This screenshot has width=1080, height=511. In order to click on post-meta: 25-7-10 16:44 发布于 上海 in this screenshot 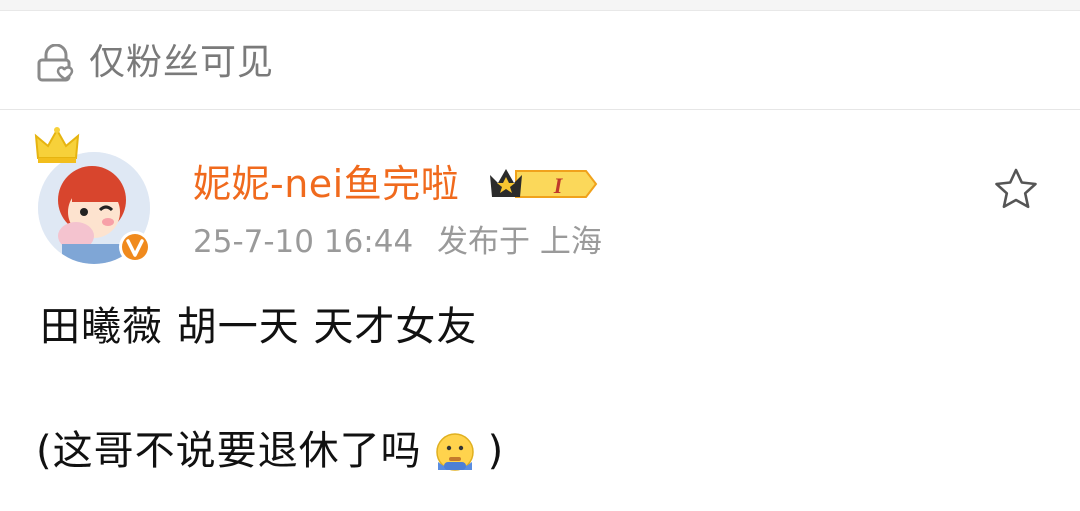, I will do `click(404, 242)`.